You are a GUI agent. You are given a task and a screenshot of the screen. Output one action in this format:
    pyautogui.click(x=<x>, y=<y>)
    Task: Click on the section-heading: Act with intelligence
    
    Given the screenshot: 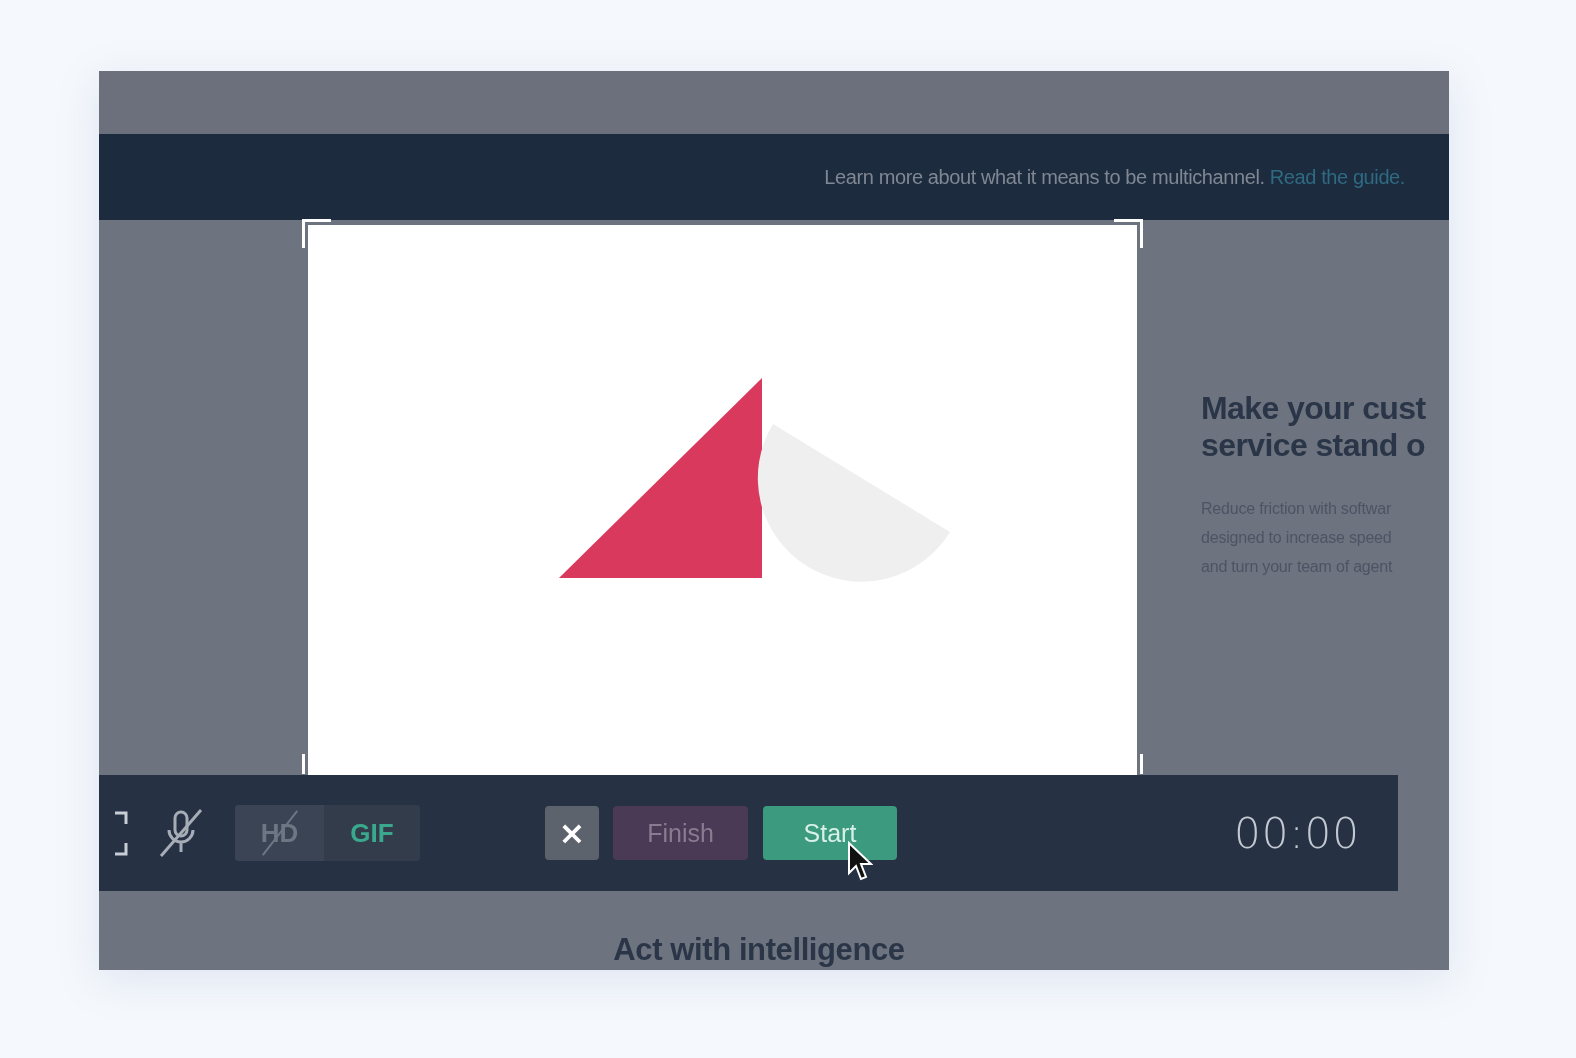 What is the action you would take?
    pyautogui.click(x=759, y=950)
    